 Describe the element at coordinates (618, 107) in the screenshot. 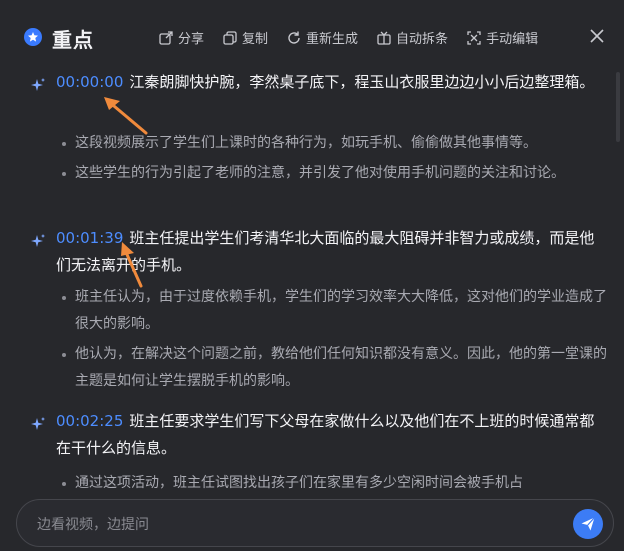

I see `scrollbar` at that location.